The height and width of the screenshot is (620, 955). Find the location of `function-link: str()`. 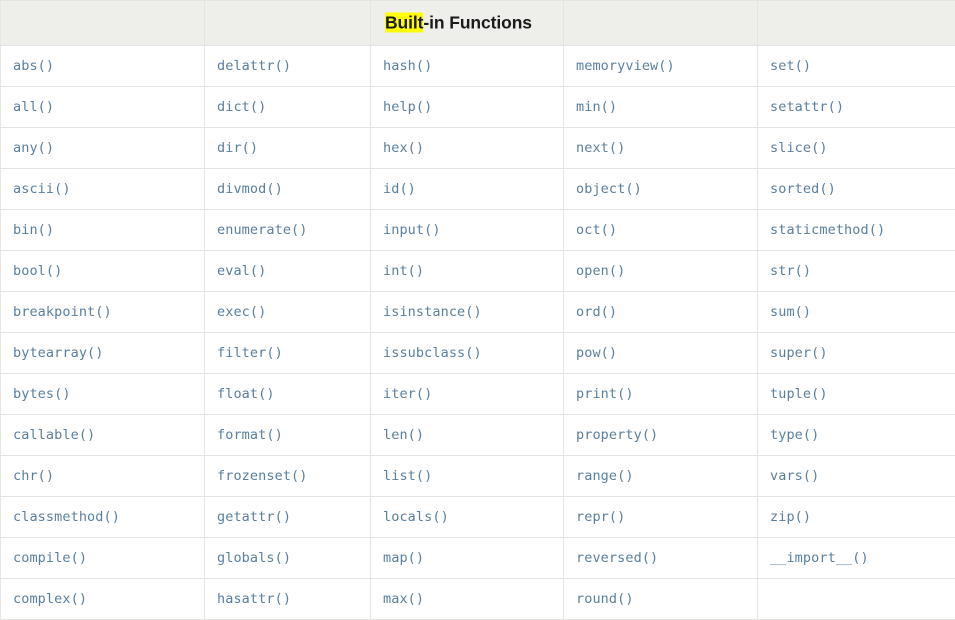

function-link: str() is located at coordinates (790, 271).